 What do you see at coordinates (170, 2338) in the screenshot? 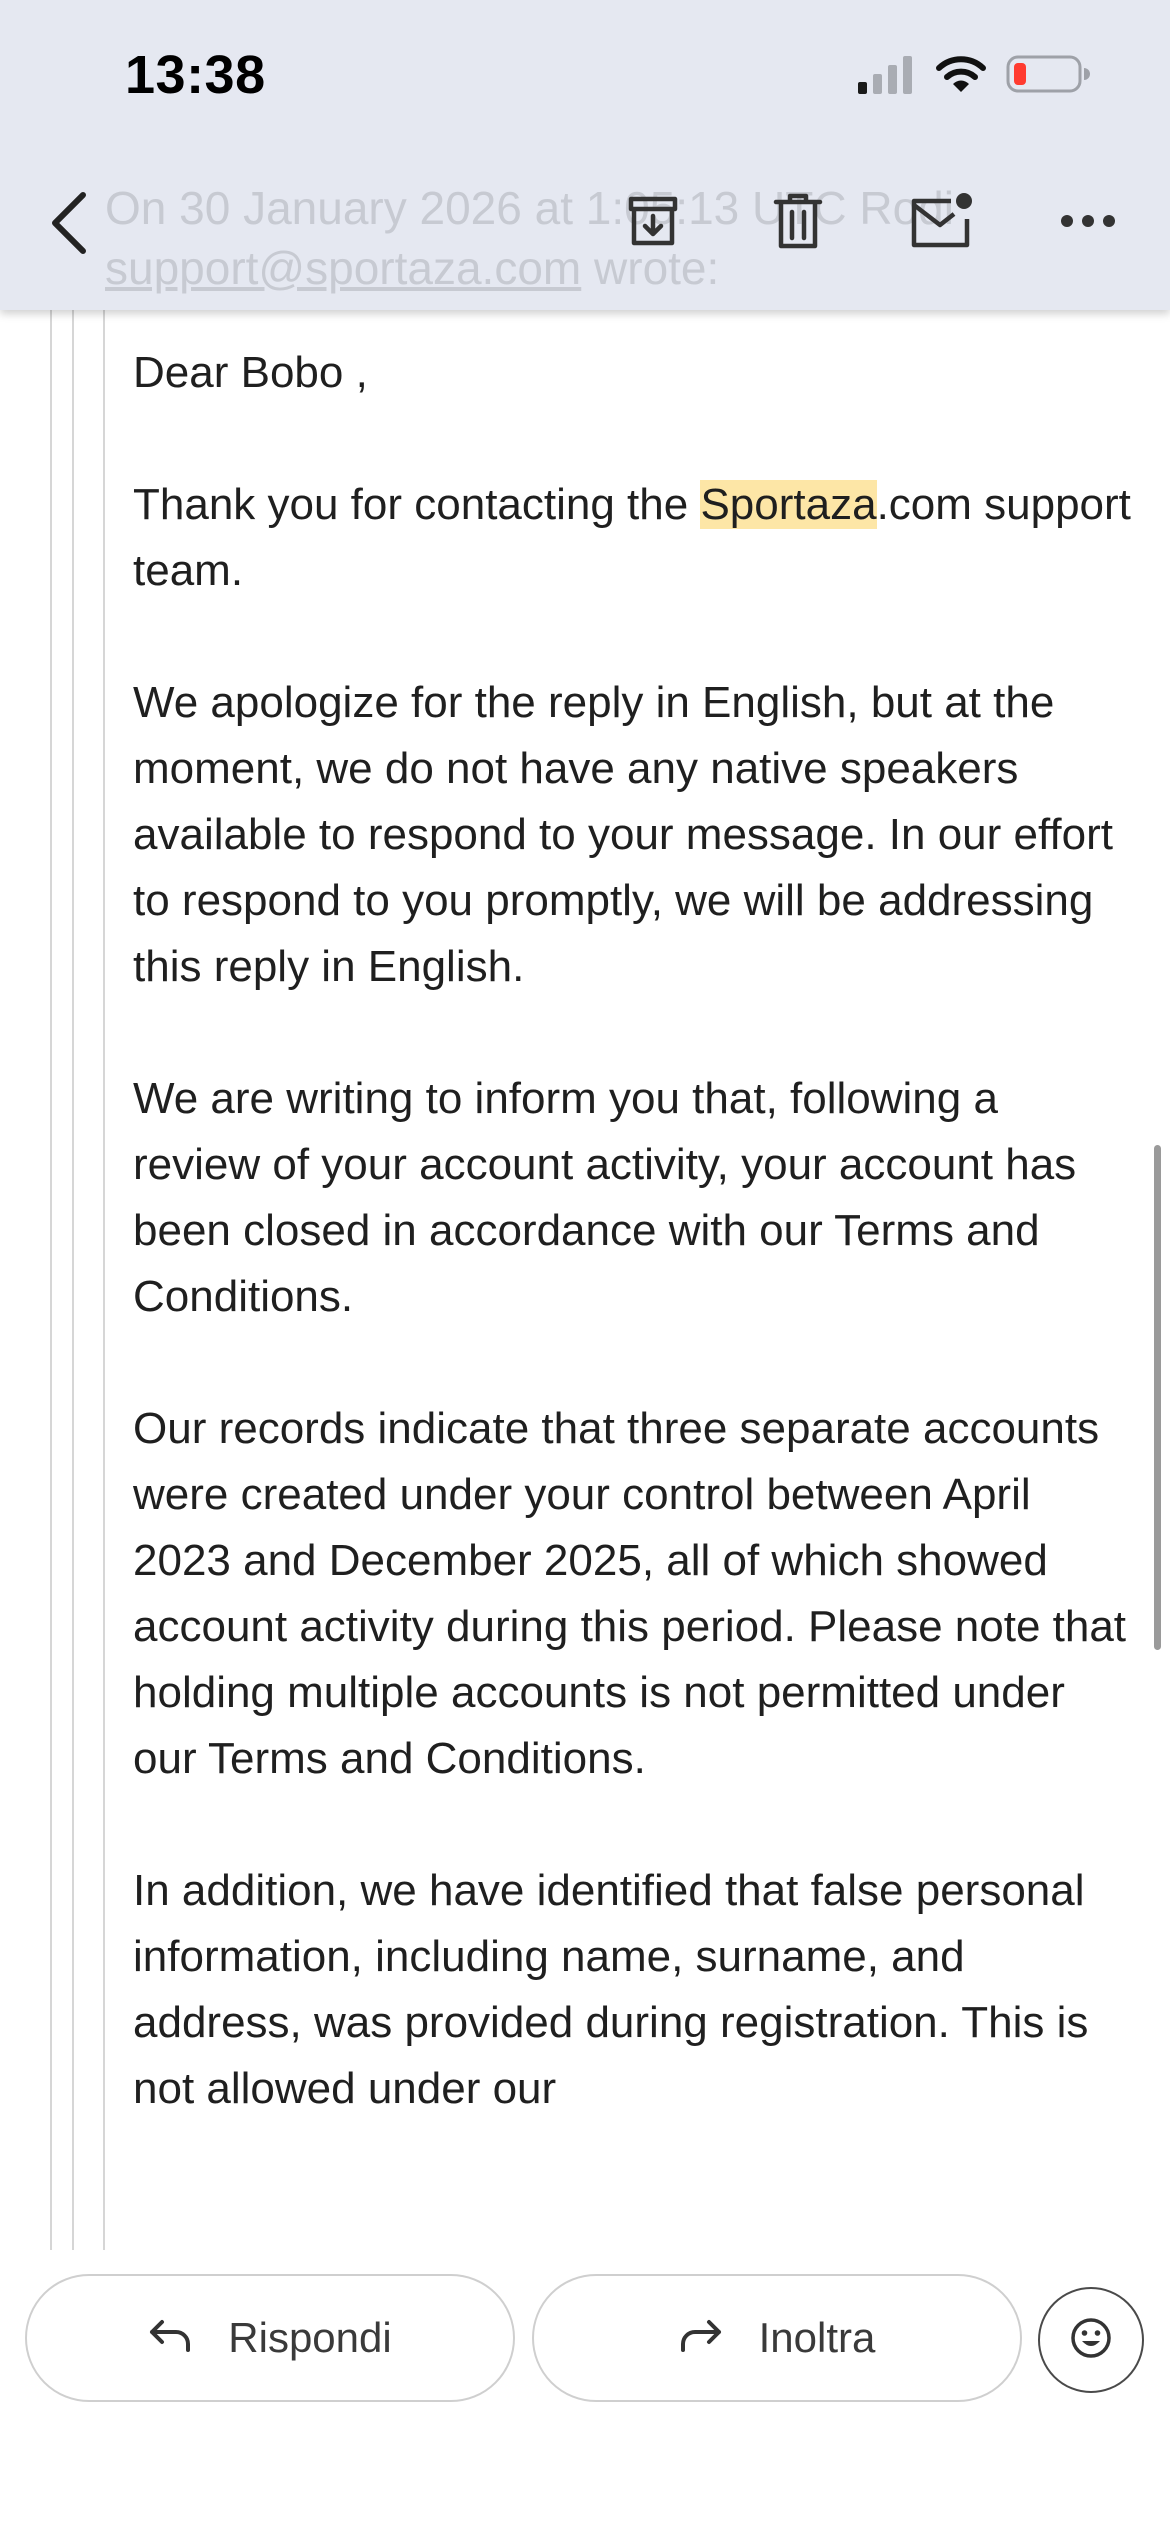
I see `reply-arrow-icon` at bounding box center [170, 2338].